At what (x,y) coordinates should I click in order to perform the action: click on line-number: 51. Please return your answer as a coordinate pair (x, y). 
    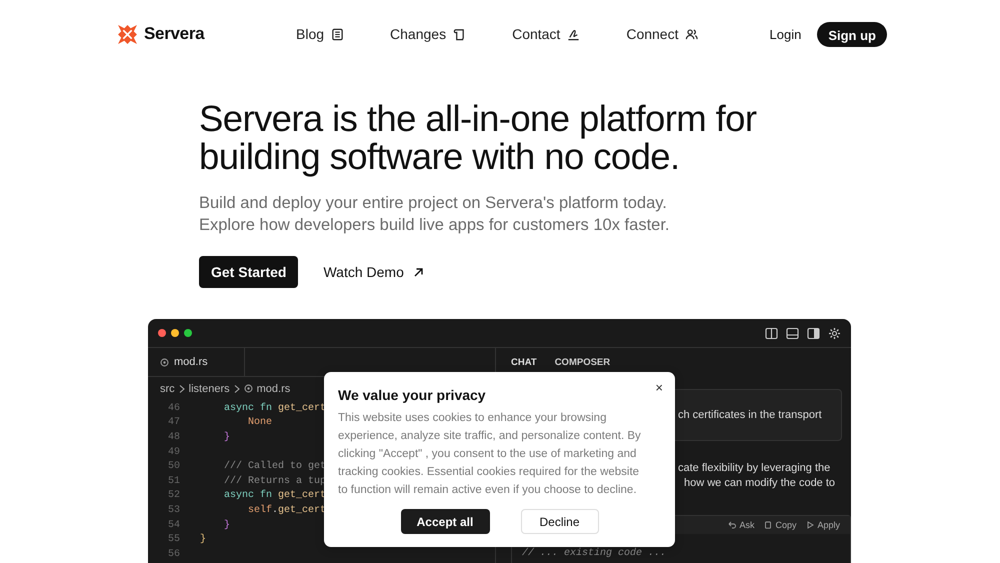
    Looking at the image, I should click on (173, 481).